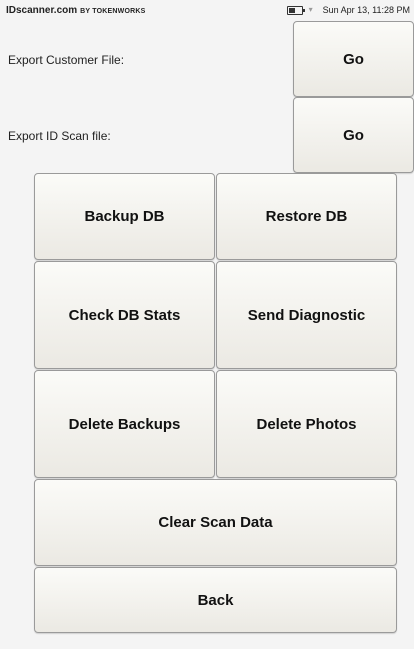 The width and height of the screenshot is (414, 649). I want to click on clear-scan-data-button: Clear Scan Data, so click(215, 522).